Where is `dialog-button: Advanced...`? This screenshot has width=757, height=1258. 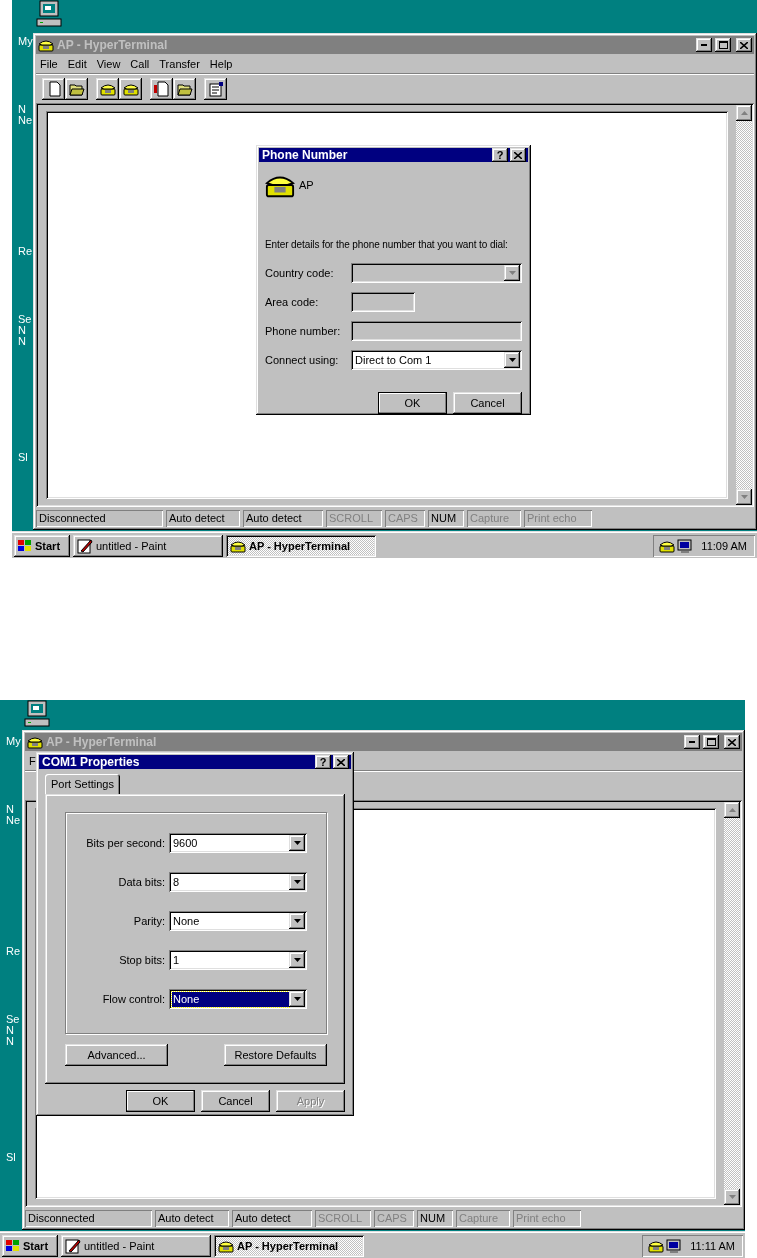
dialog-button: Advanced... is located at coordinates (116, 1055).